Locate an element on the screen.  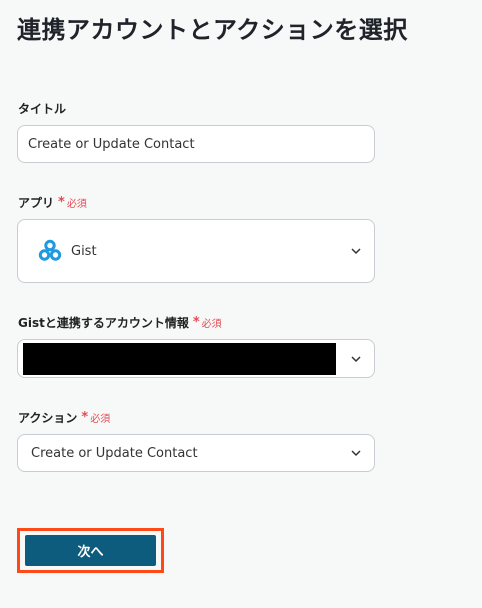
action-select: Create or Update Contact is located at coordinates (196, 453).